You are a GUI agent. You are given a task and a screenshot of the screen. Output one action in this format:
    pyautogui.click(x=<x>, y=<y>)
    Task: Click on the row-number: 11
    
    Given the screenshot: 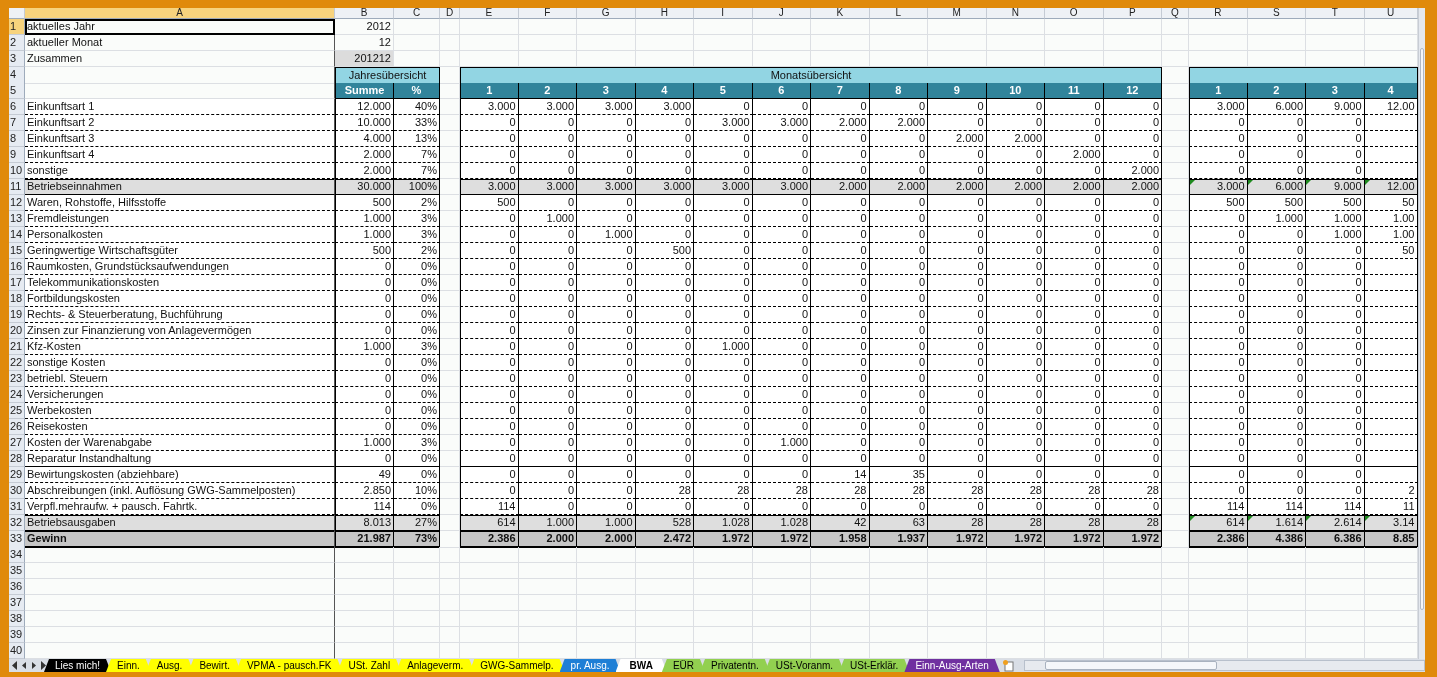 What is the action you would take?
    pyautogui.click(x=17, y=187)
    